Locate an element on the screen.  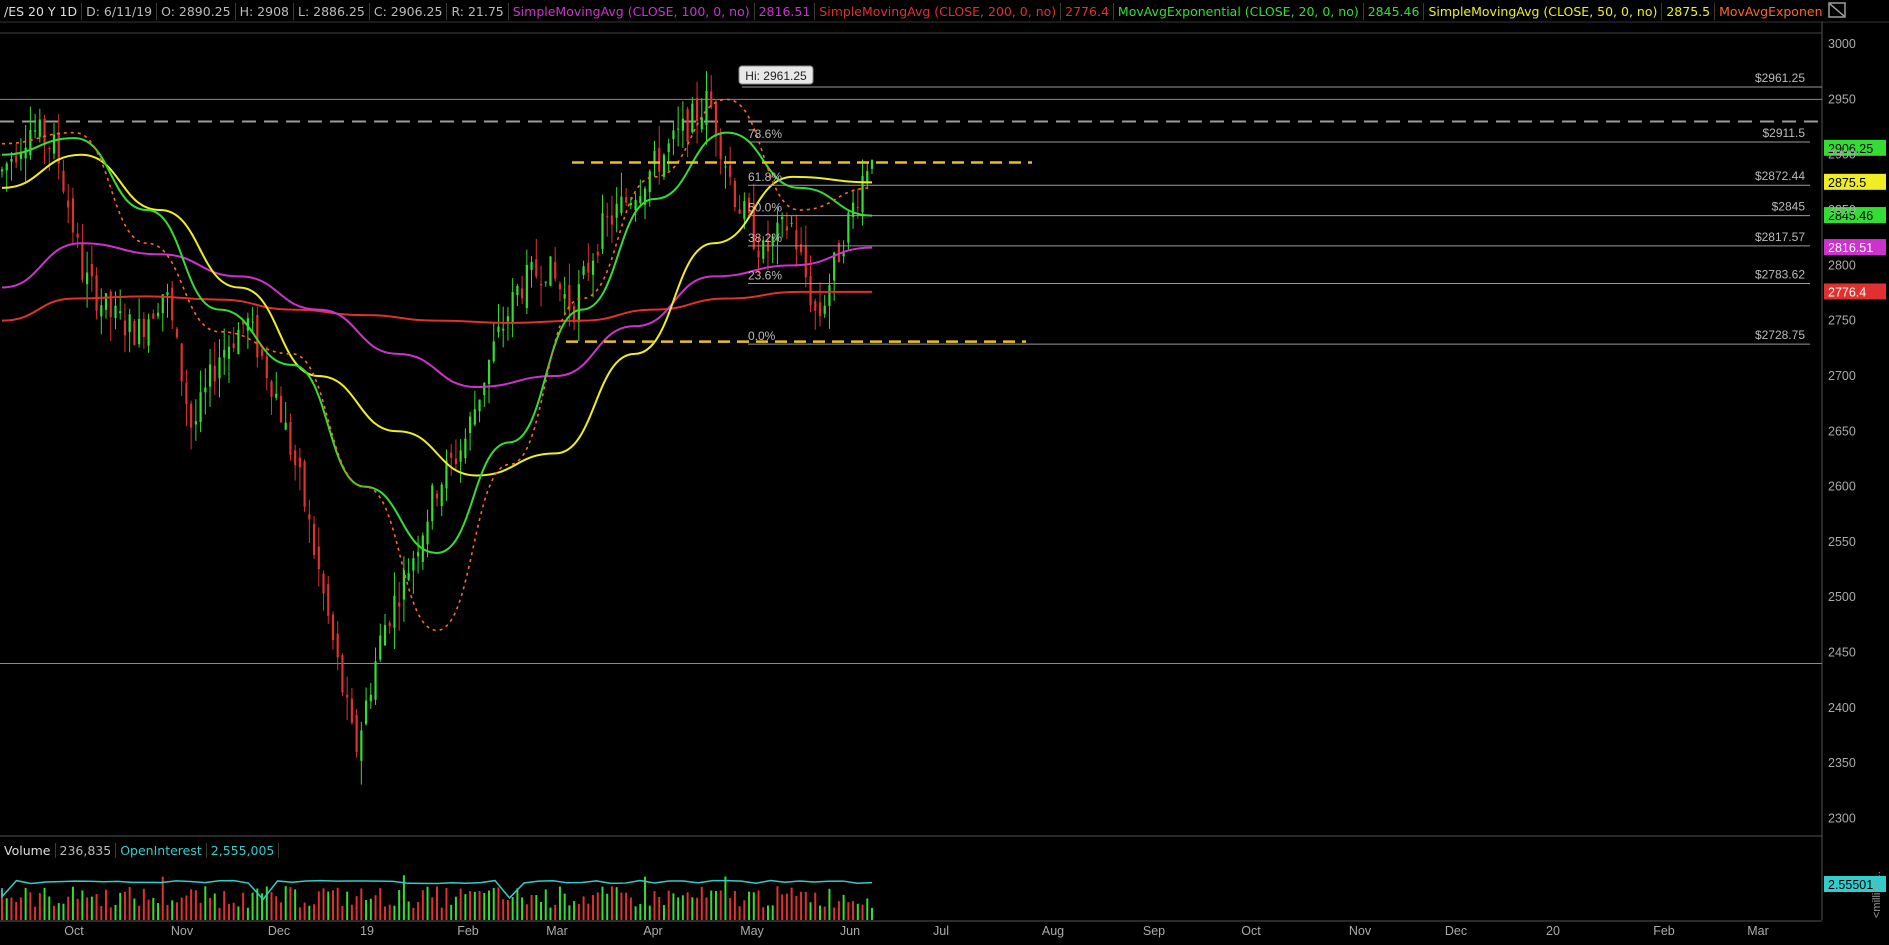
y-tick-label: 2700 is located at coordinates (1842, 376).